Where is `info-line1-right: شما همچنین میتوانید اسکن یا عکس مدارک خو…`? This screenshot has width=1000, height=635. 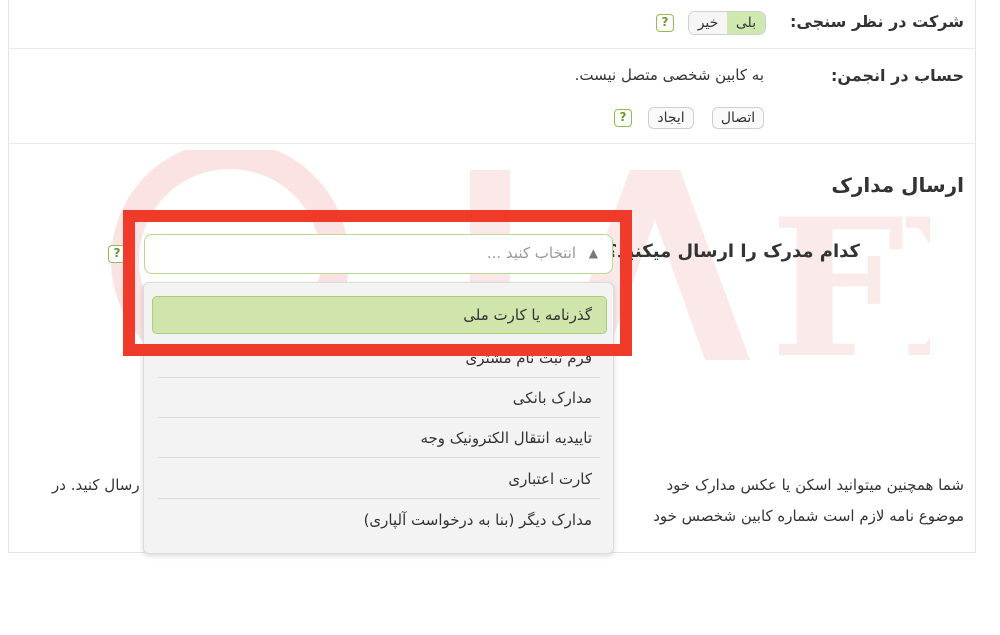 info-line1-right: شما همچنین میتوانید اسکن یا عکس مدارک خو… is located at coordinates (815, 485).